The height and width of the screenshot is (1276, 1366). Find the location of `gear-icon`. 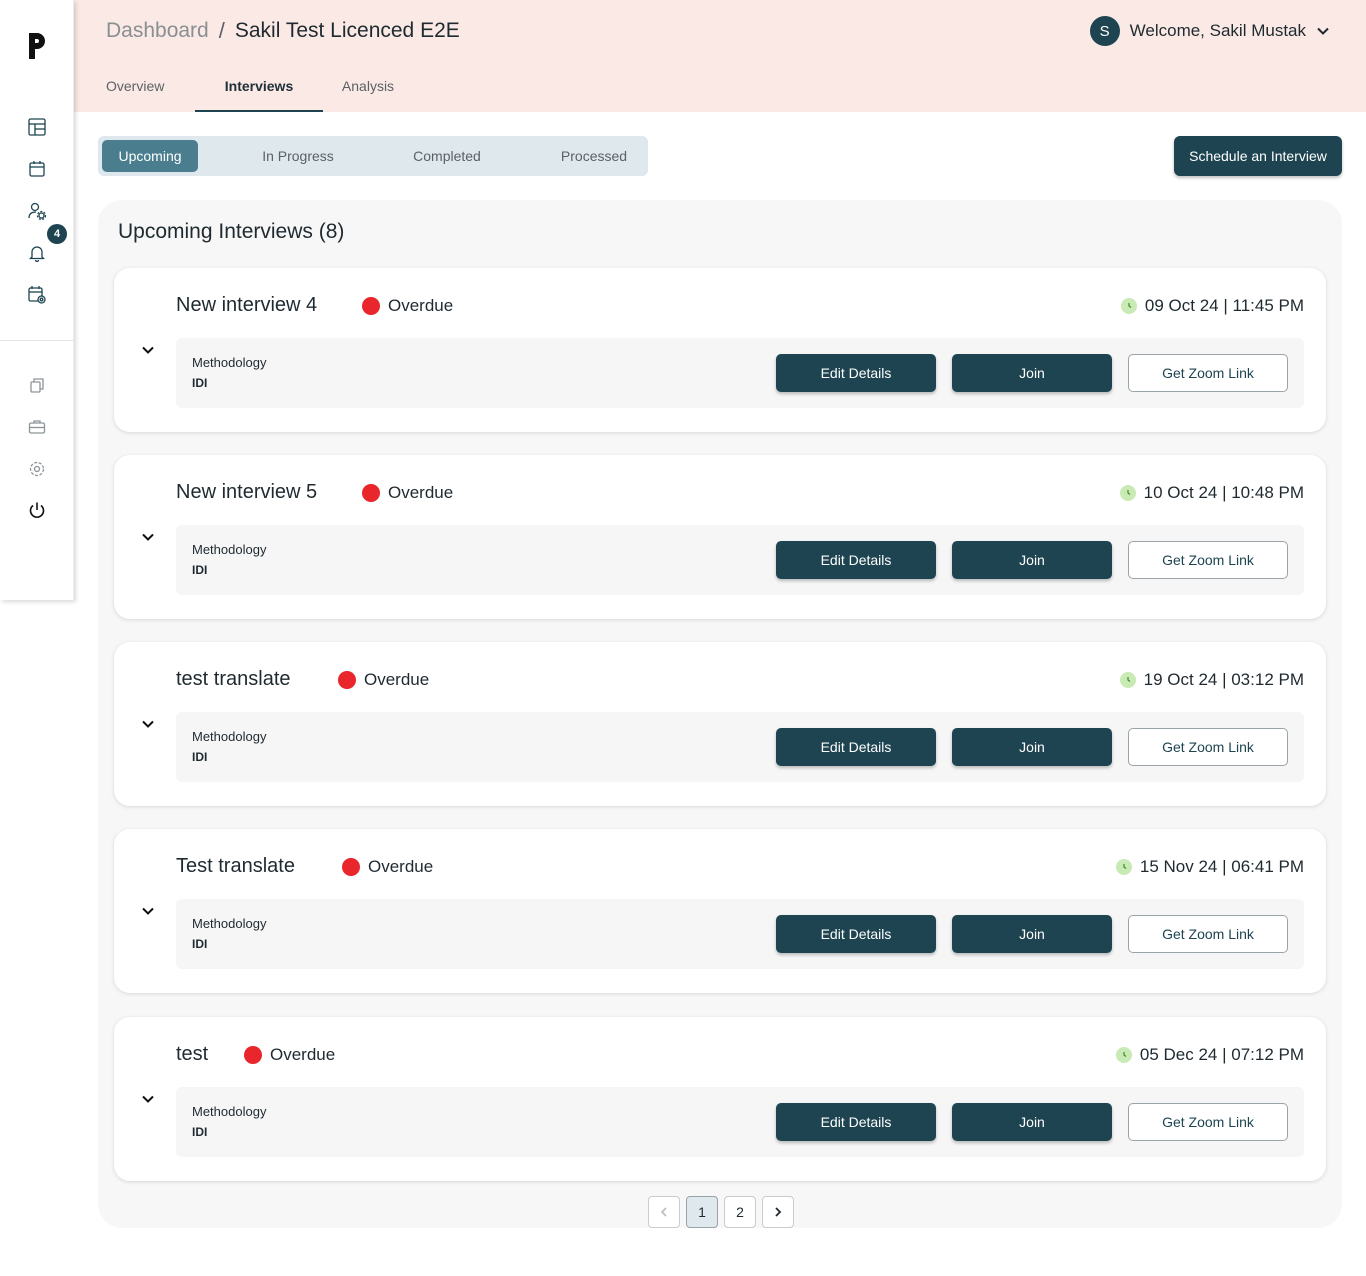

gear-icon is located at coordinates (37, 469).